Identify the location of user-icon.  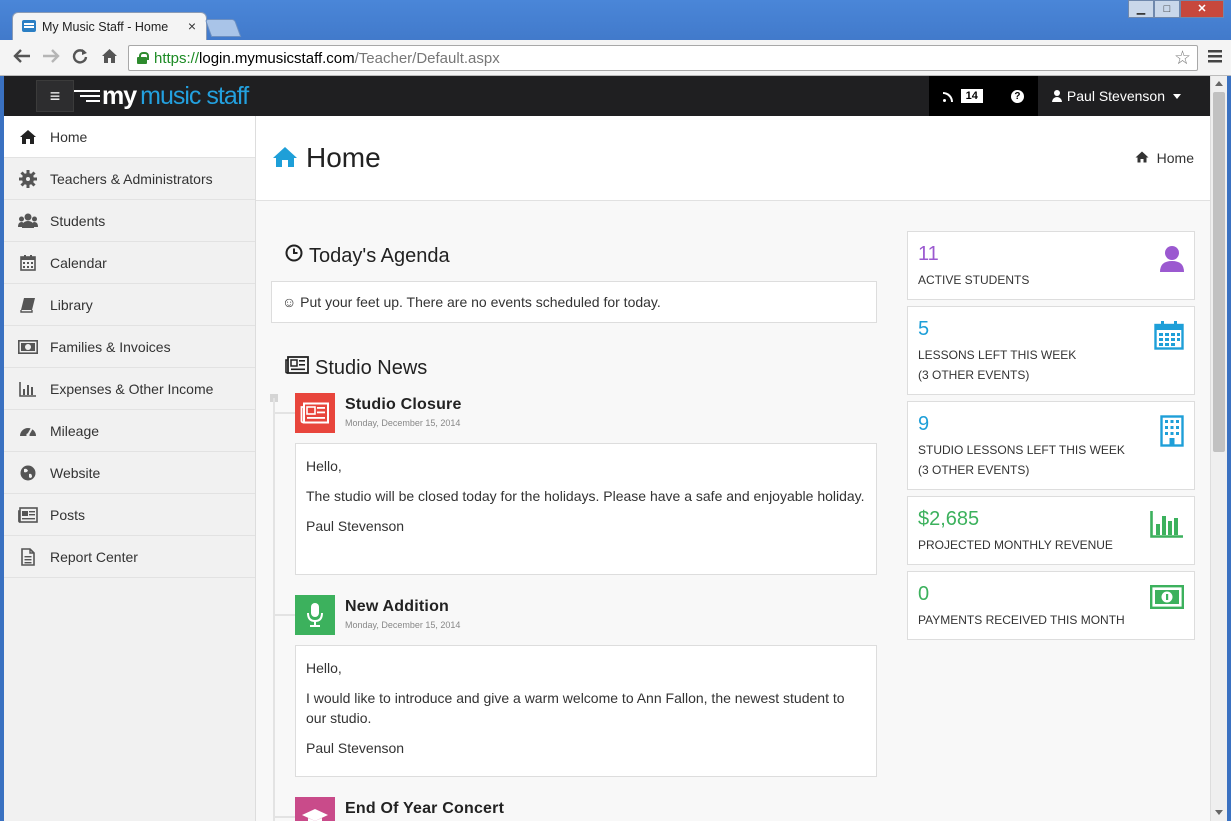
(1172, 260).